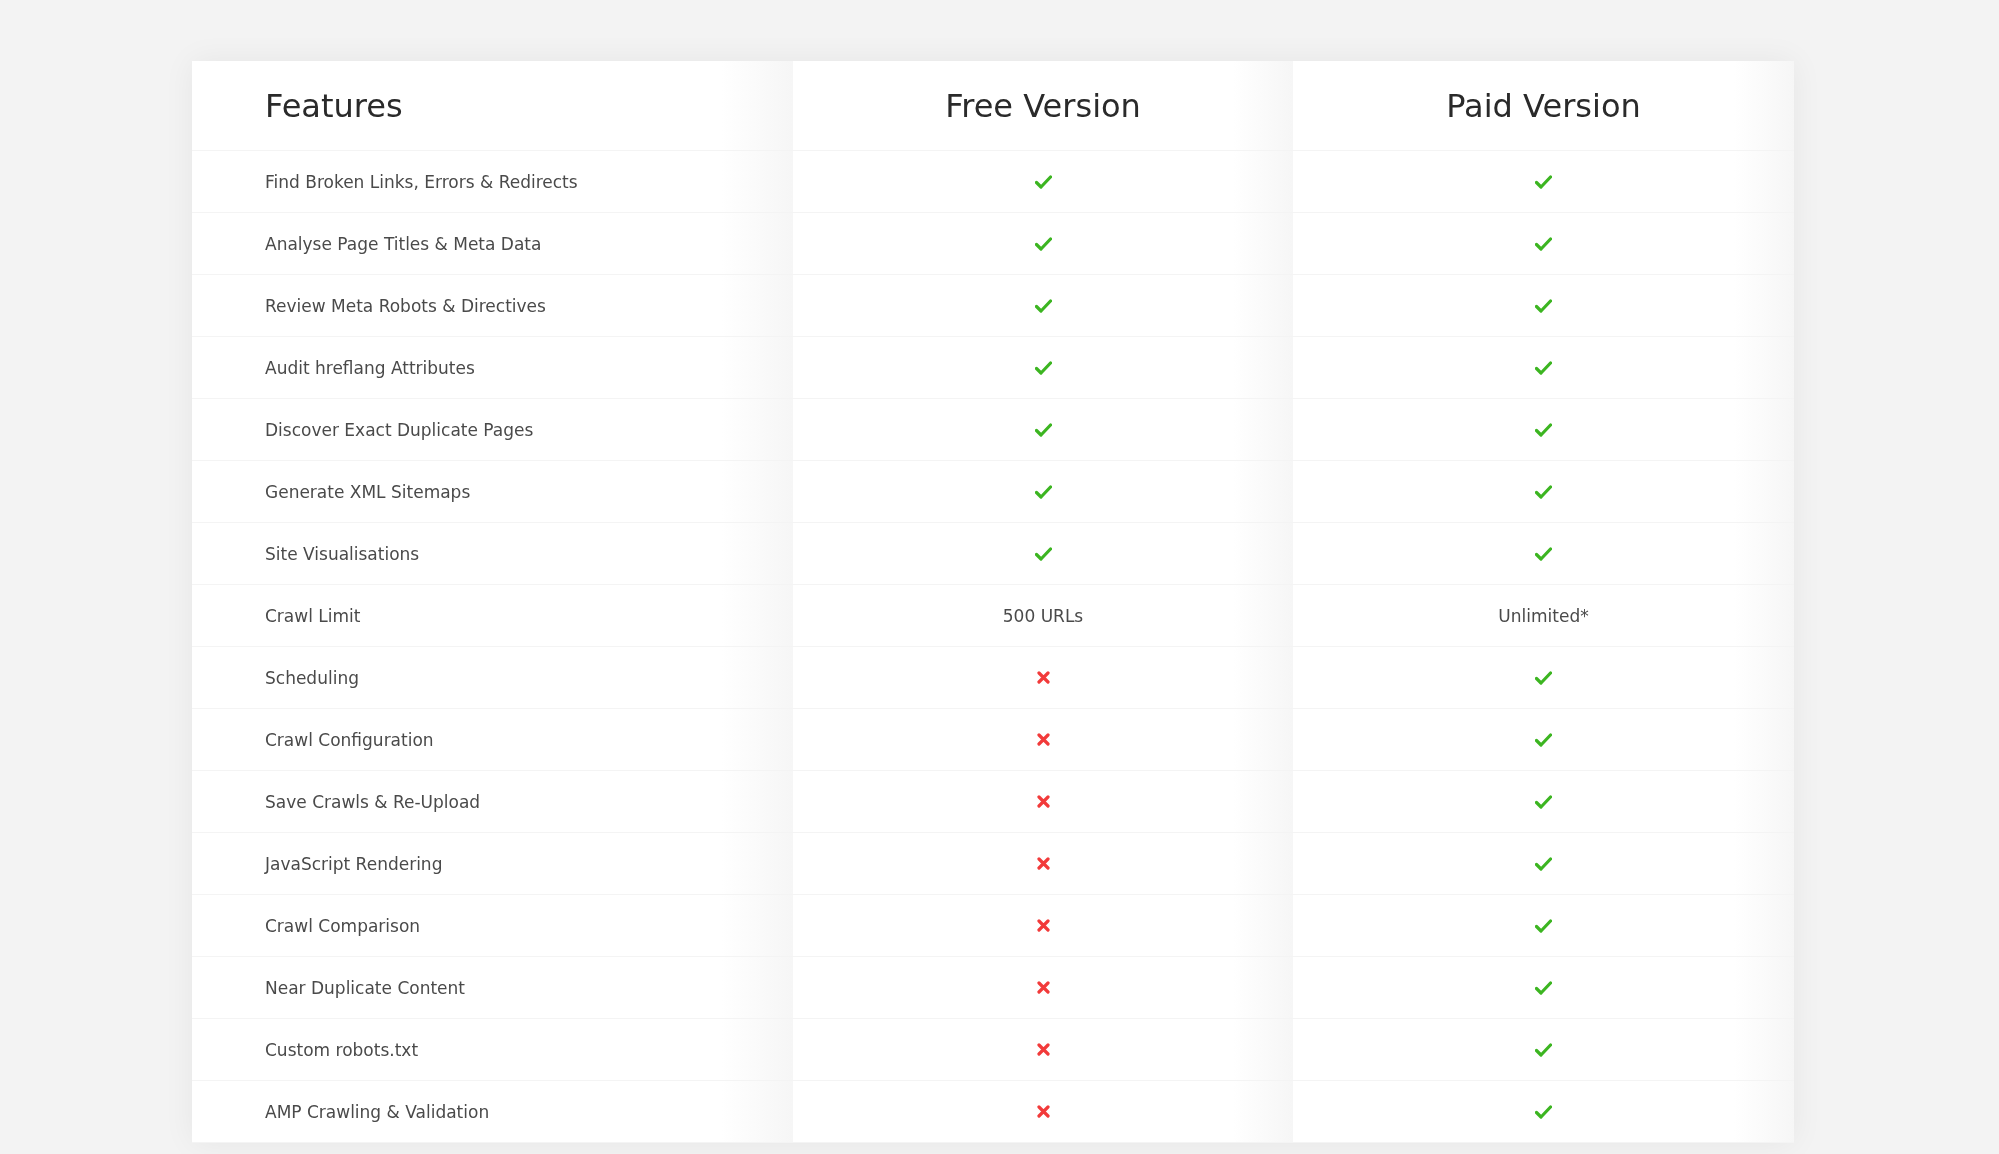  What do you see at coordinates (354, 863) in the screenshot?
I see `feature-name: JavaScript Rendering` at bounding box center [354, 863].